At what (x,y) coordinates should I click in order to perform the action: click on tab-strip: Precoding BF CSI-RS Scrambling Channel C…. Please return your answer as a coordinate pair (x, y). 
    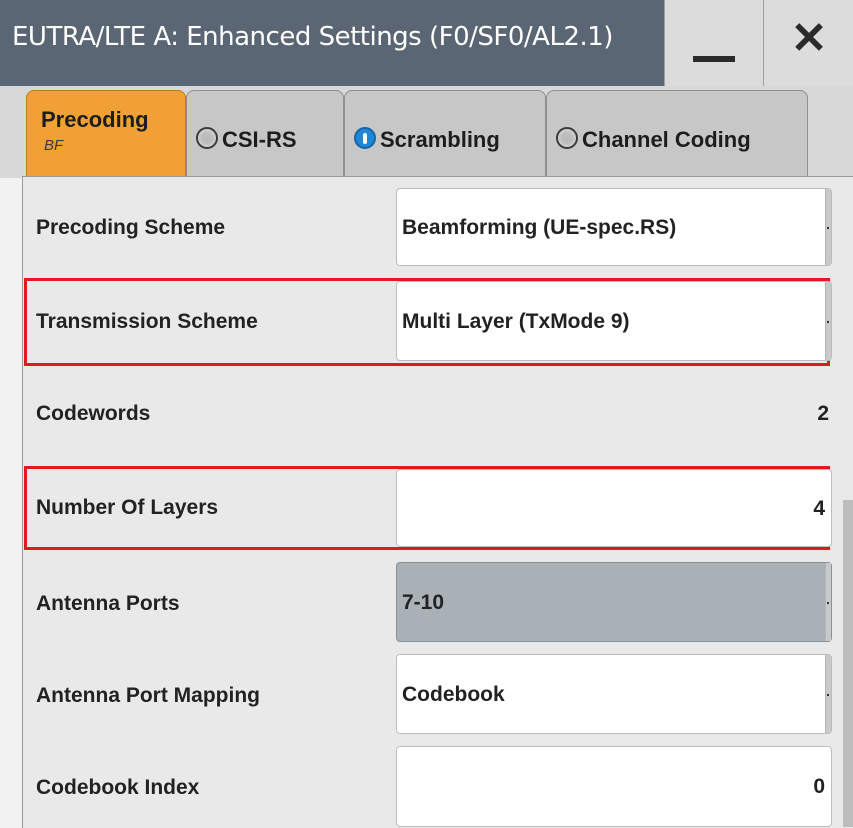
    Looking at the image, I should click on (426, 132).